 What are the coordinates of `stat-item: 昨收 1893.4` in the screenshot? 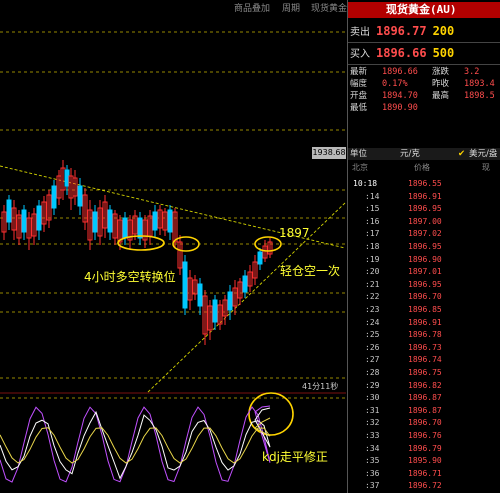 It's located at (463, 84).